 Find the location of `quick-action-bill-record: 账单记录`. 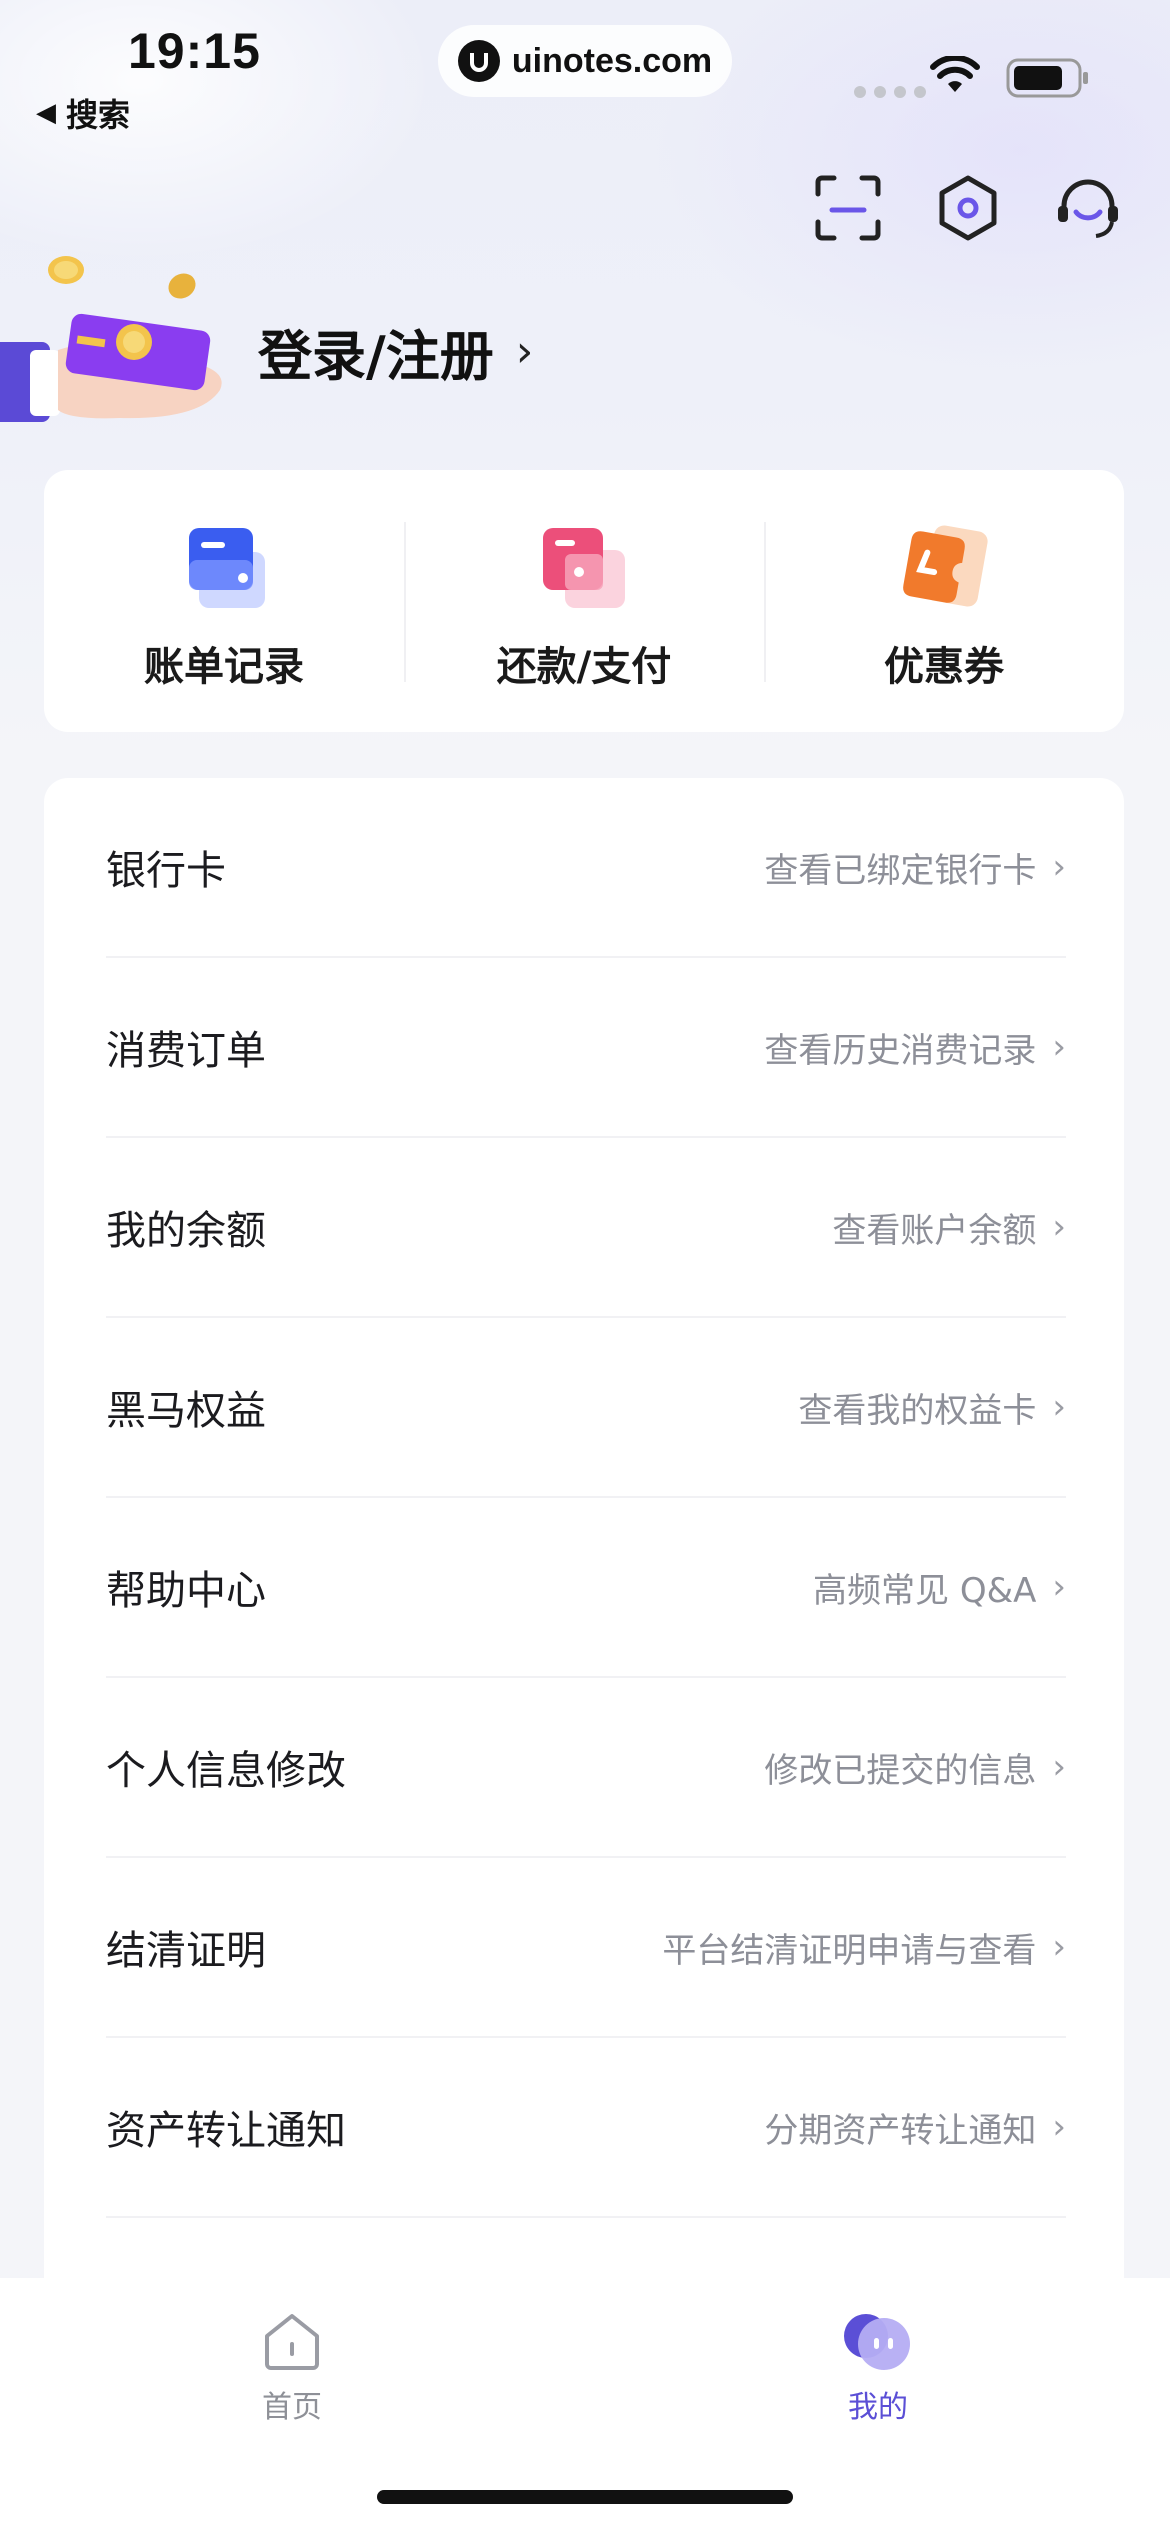

quick-action-bill-record: 账单记录 is located at coordinates (224, 601).